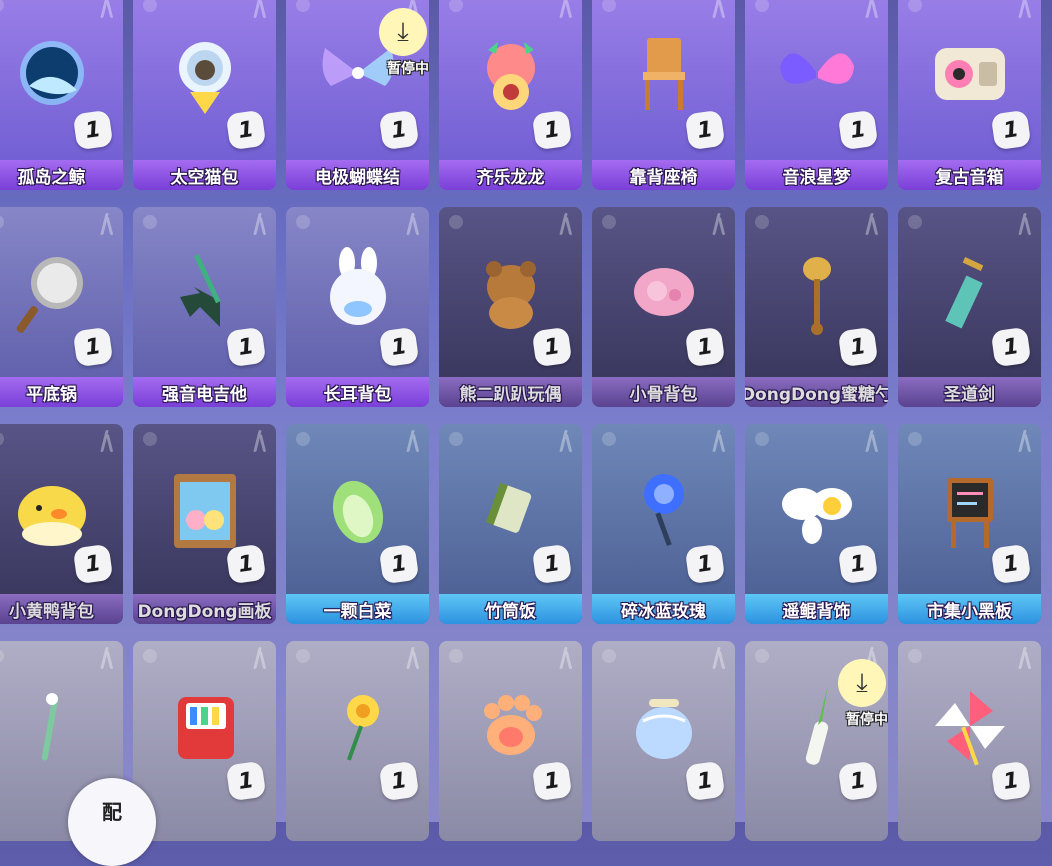 This screenshot has height=866, width=1052. I want to click on egg-wings-icon, so click(817, 511).